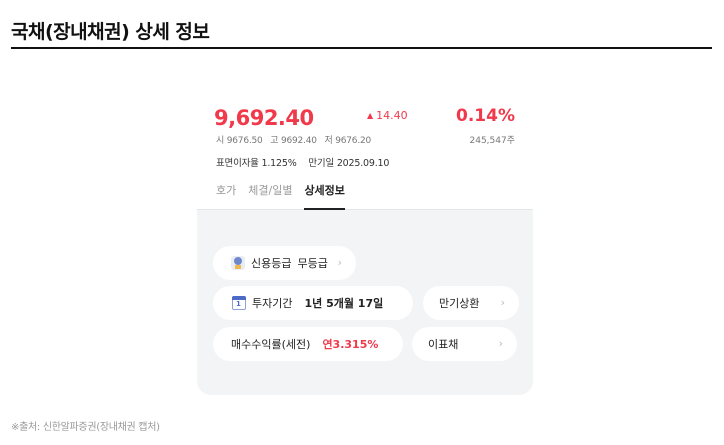 The width and height of the screenshot is (724, 445). I want to click on source-caption: ※출처: 신한알파증권(장내채권 캡처), so click(85, 427).